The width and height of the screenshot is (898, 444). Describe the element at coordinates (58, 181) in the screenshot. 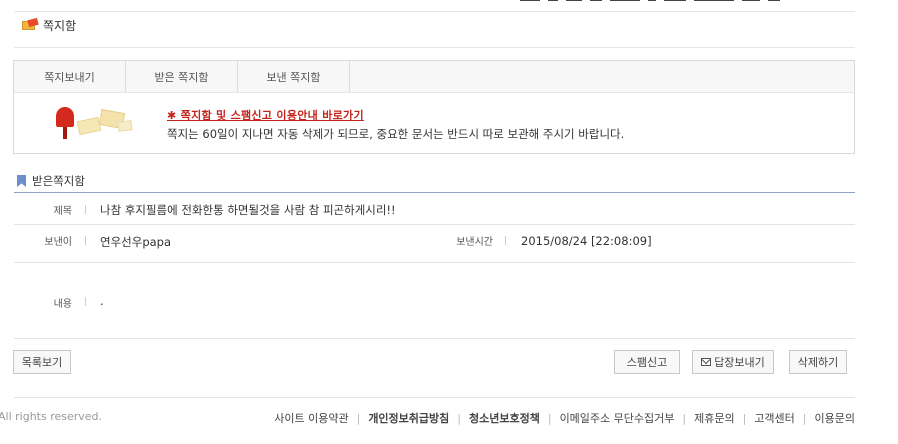

I see `section-title: 받은쪽지함` at that location.